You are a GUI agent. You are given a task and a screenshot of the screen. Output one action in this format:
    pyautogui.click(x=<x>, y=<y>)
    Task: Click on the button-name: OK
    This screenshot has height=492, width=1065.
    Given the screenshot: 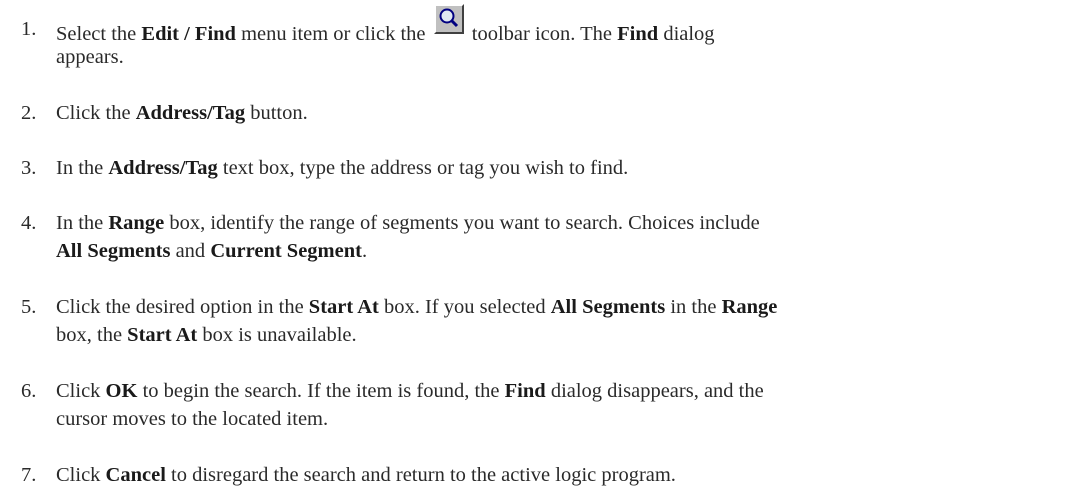 What is the action you would take?
    pyautogui.click(x=121, y=391)
    